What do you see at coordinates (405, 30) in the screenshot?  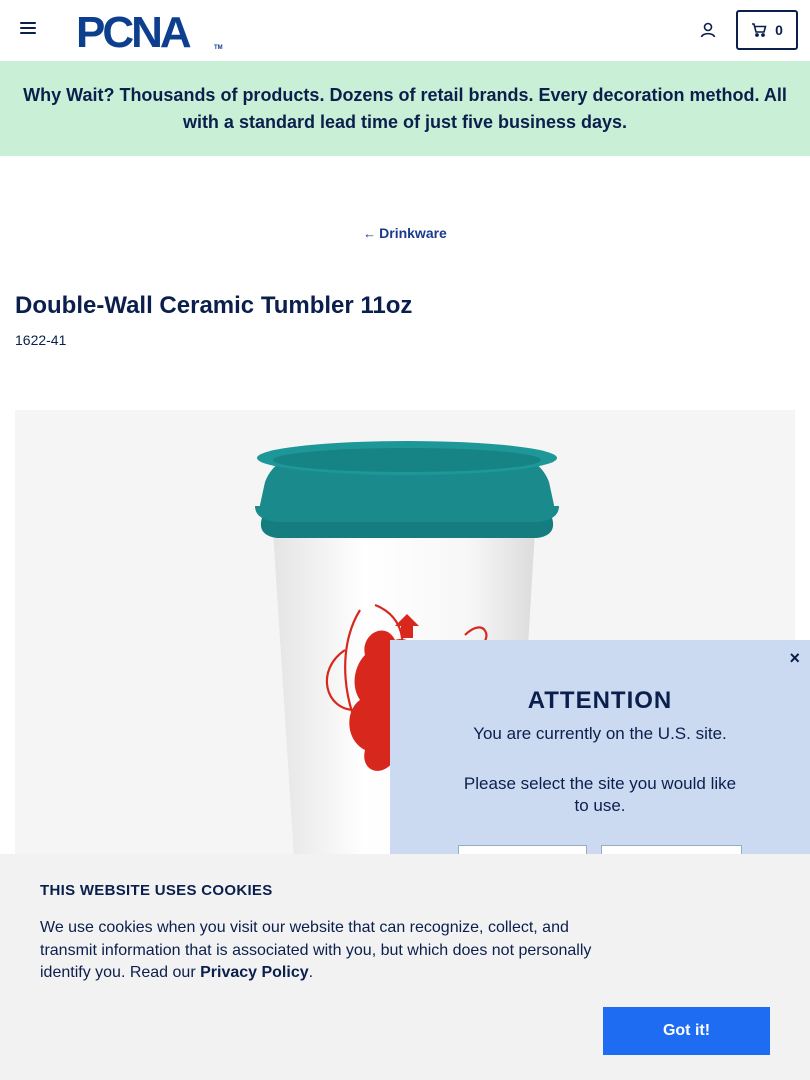 I see `site-header: PCNA TM 0` at bounding box center [405, 30].